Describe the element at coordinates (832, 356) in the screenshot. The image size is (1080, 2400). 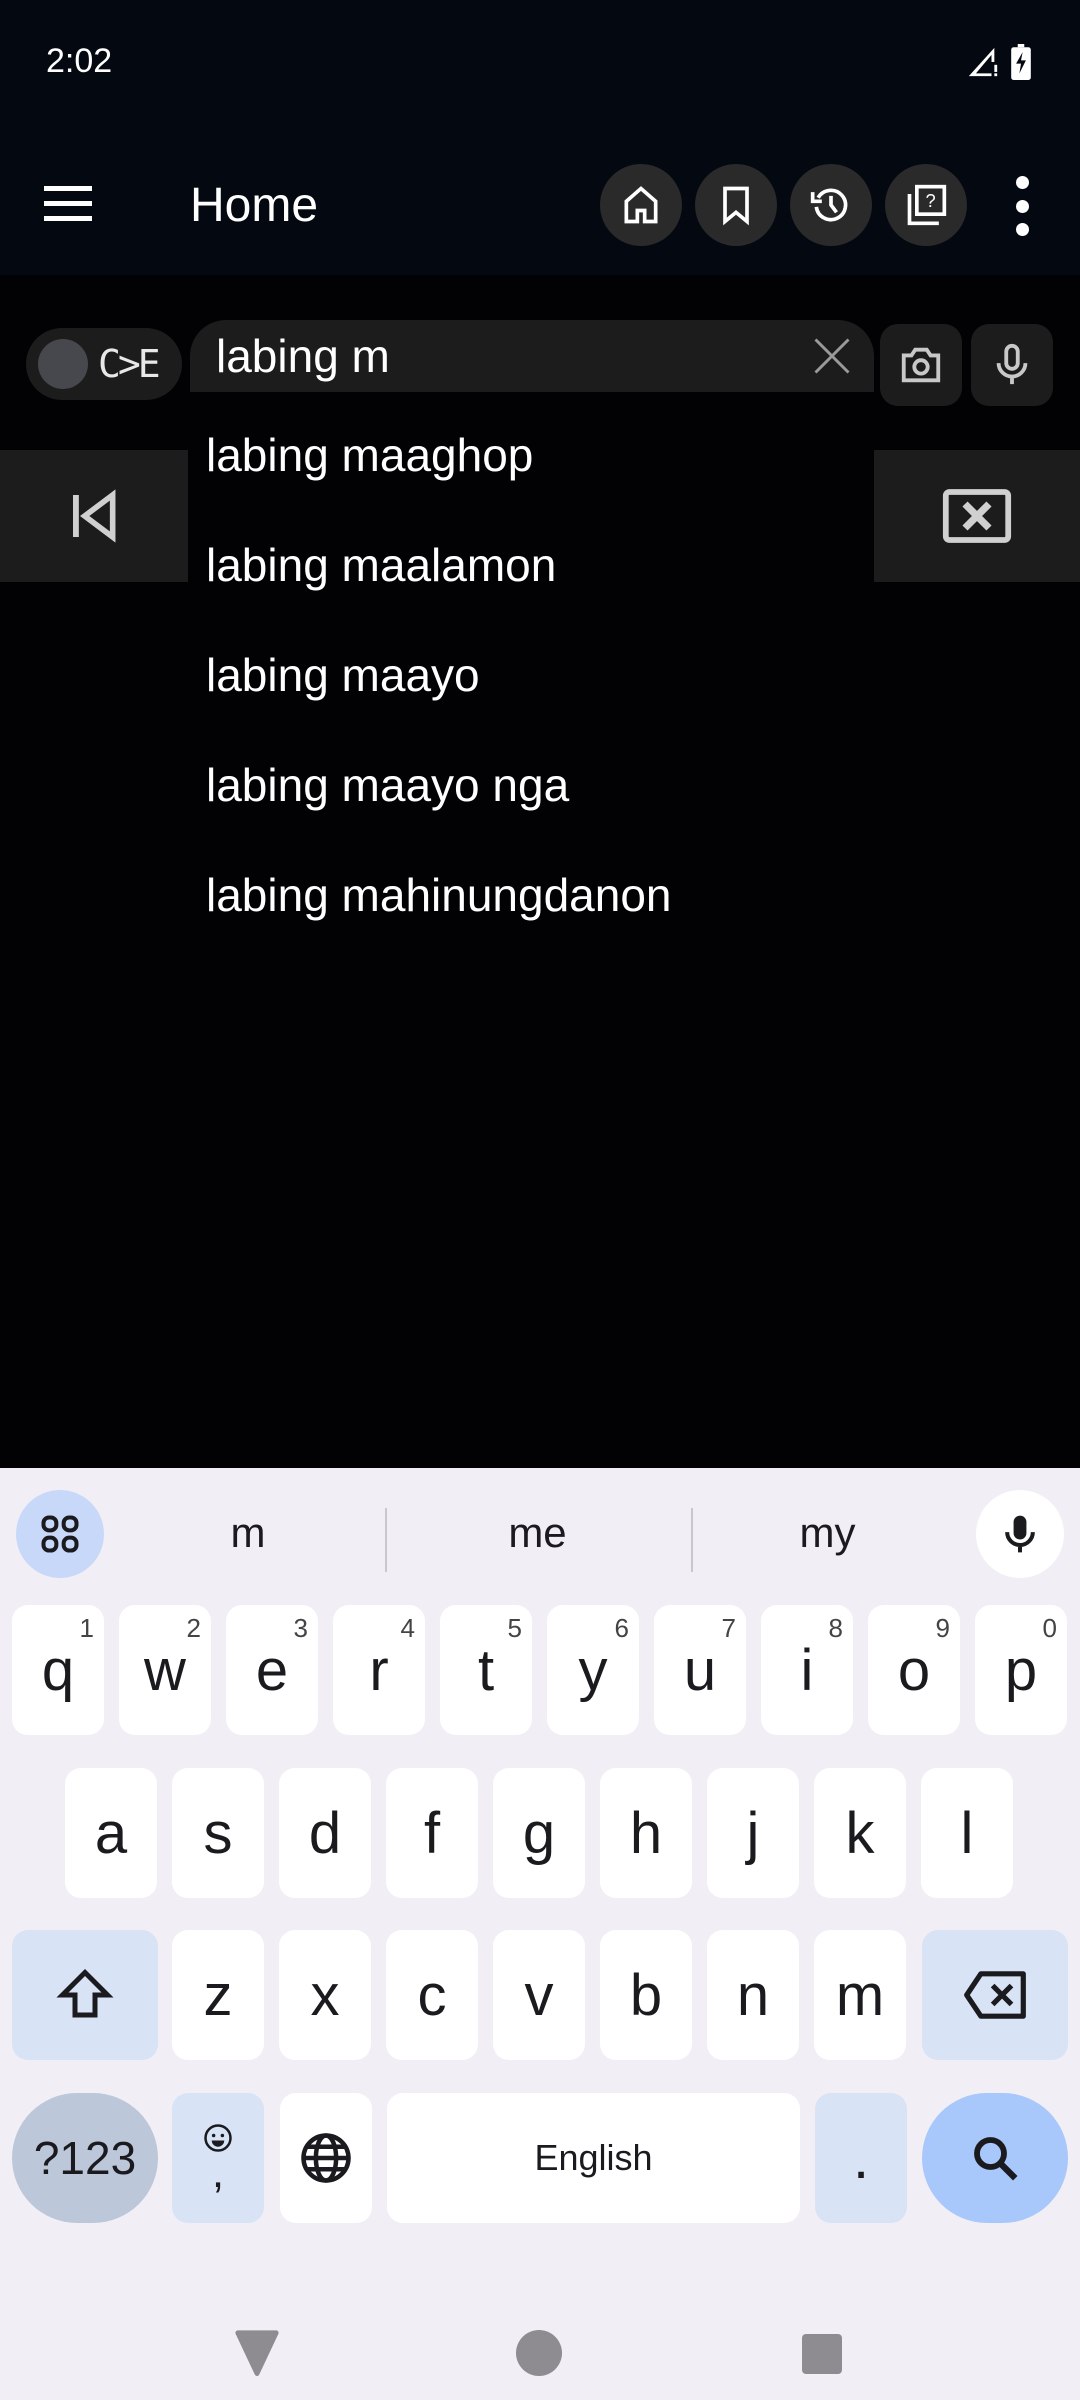
I see `clear-icon` at that location.